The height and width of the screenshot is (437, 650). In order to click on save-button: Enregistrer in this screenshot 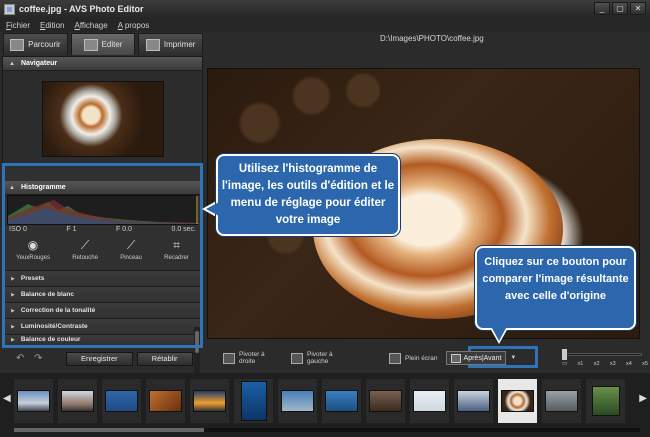, I will do `click(99, 358)`.